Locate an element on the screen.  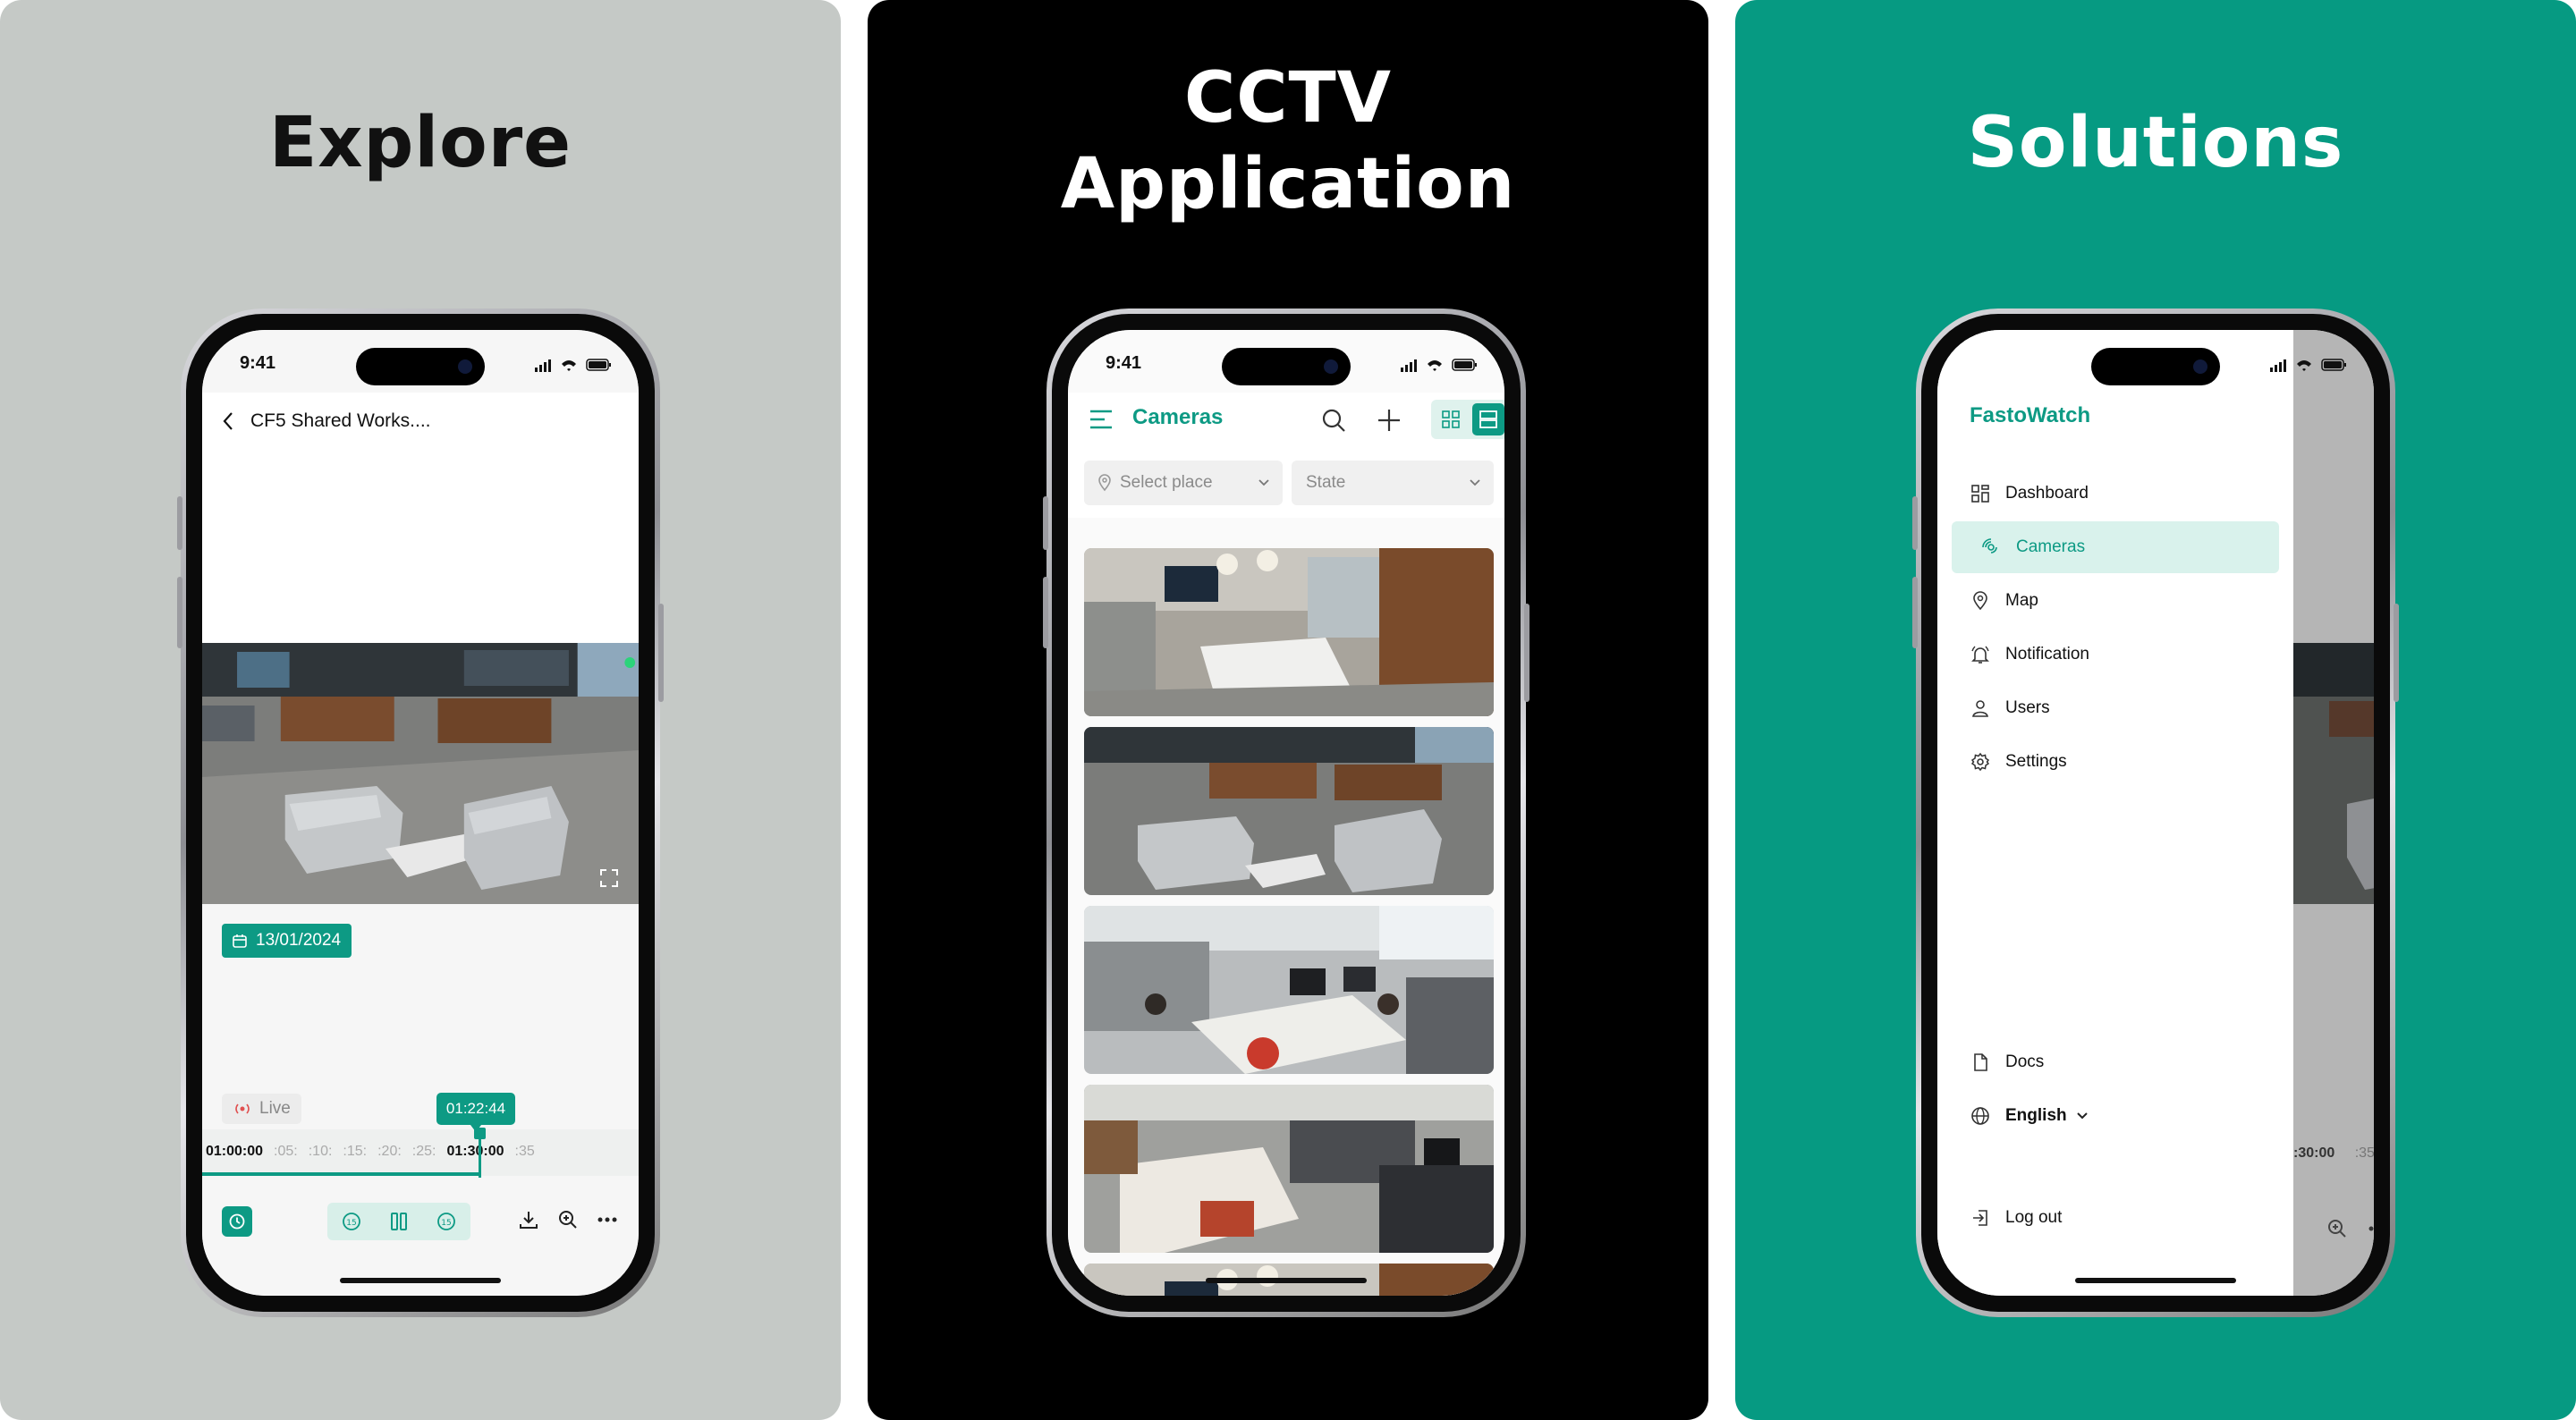
dimmed-timeline-label: :35 is located at coordinates (2364, 1153).